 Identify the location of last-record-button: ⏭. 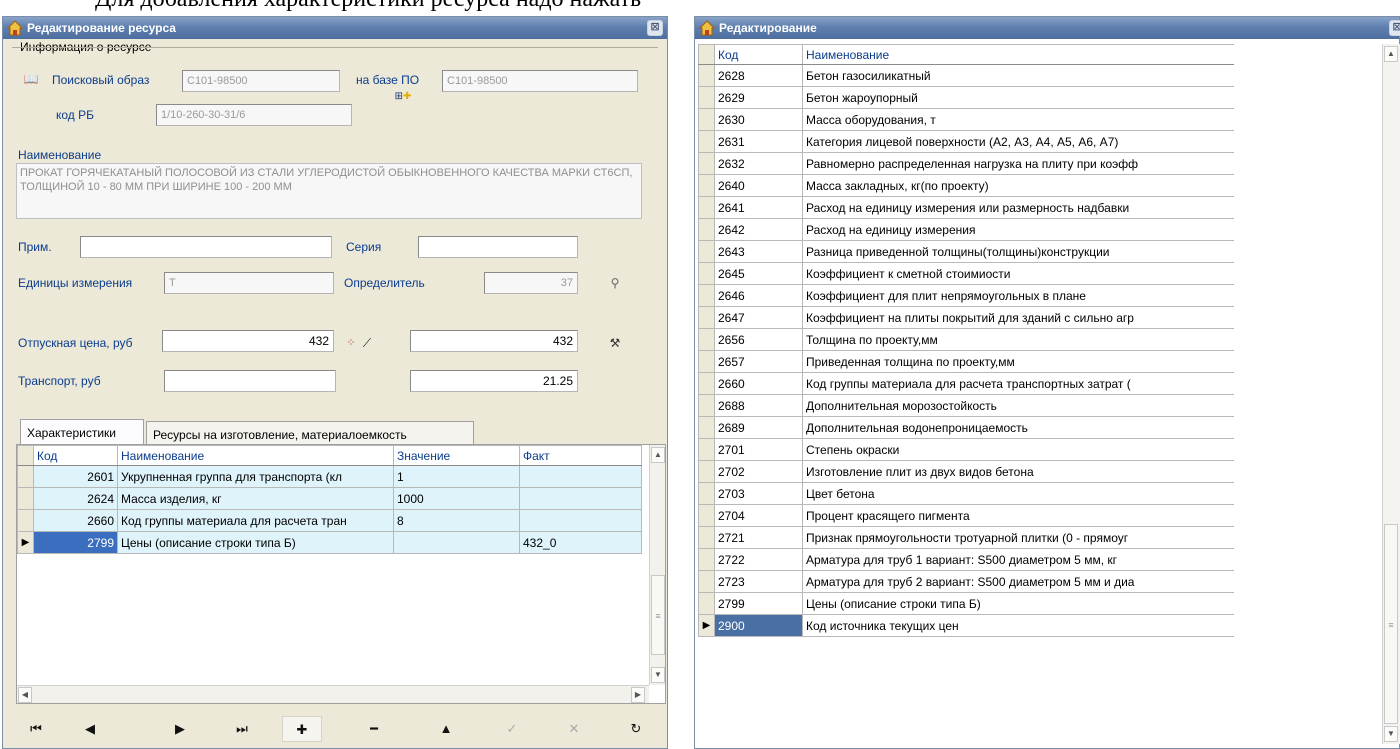
(242, 729).